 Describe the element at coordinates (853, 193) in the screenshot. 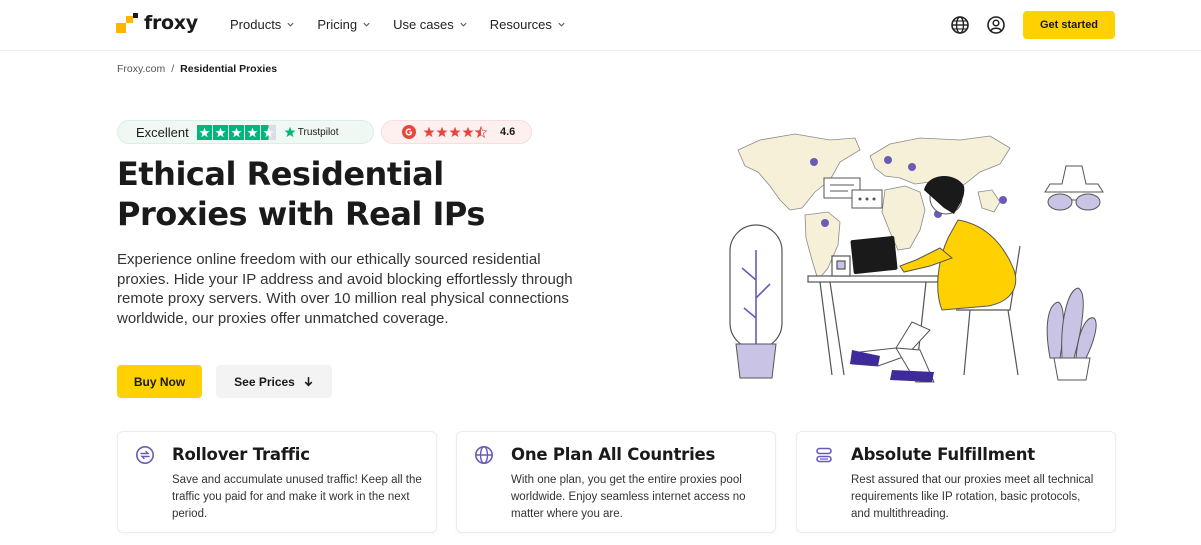

I see `chat-bubble-icon` at that location.